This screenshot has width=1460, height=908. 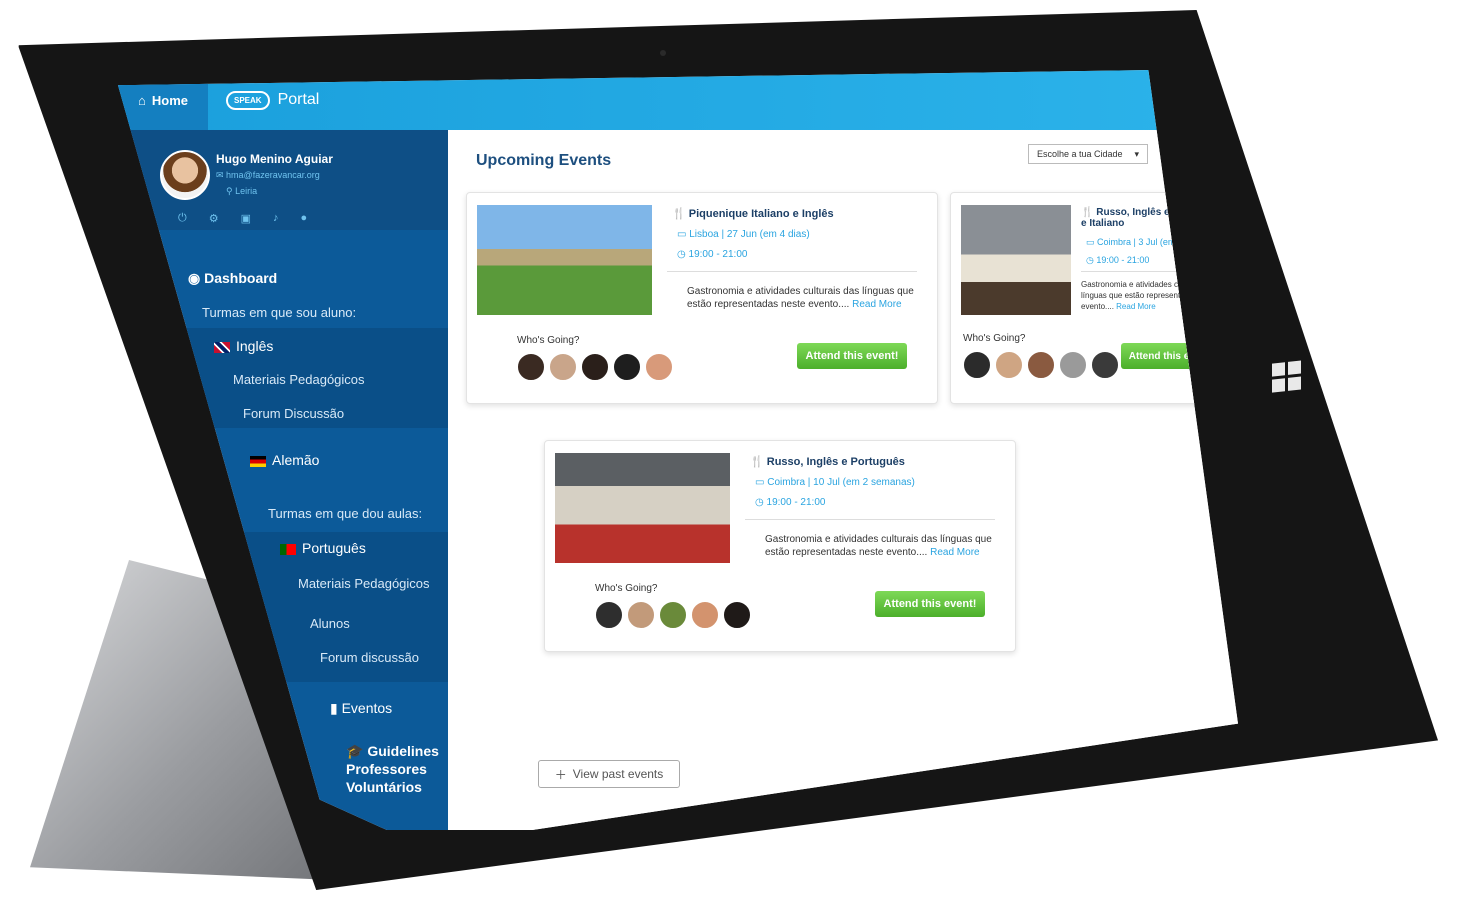 I want to click on nav-dashboard-label: Dashboard, so click(x=241, y=278).